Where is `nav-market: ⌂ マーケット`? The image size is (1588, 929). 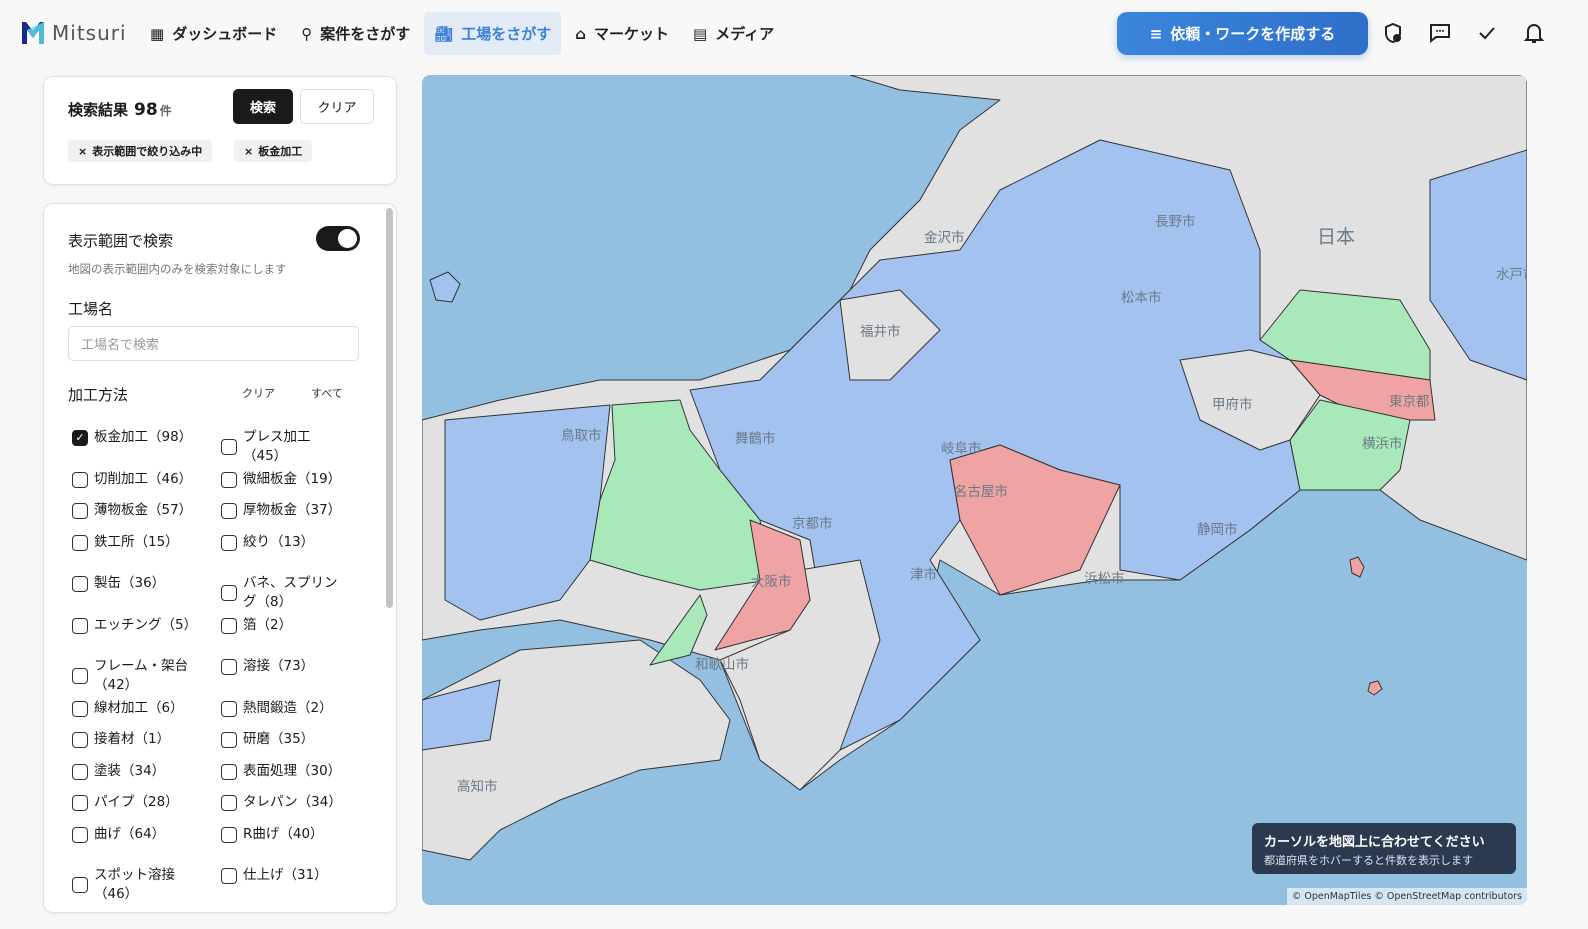
nav-market: ⌂ マーケット is located at coordinates (622, 33).